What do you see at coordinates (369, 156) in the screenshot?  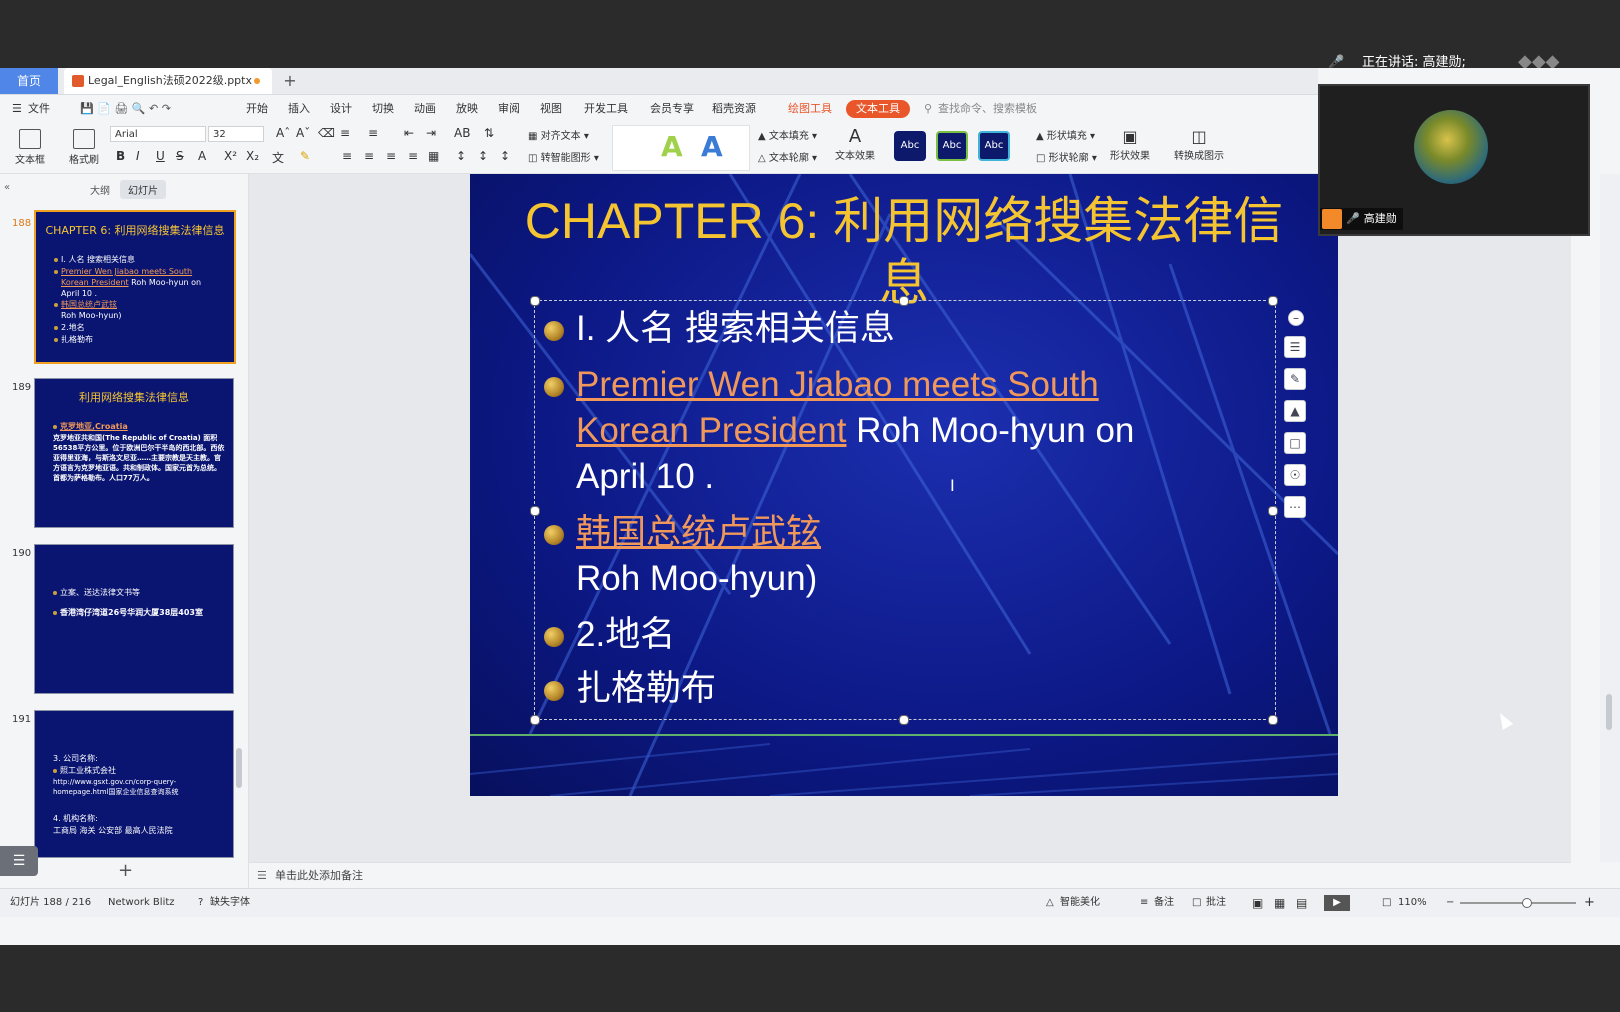 I see `align-center-icon: ≡` at bounding box center [369, 156].